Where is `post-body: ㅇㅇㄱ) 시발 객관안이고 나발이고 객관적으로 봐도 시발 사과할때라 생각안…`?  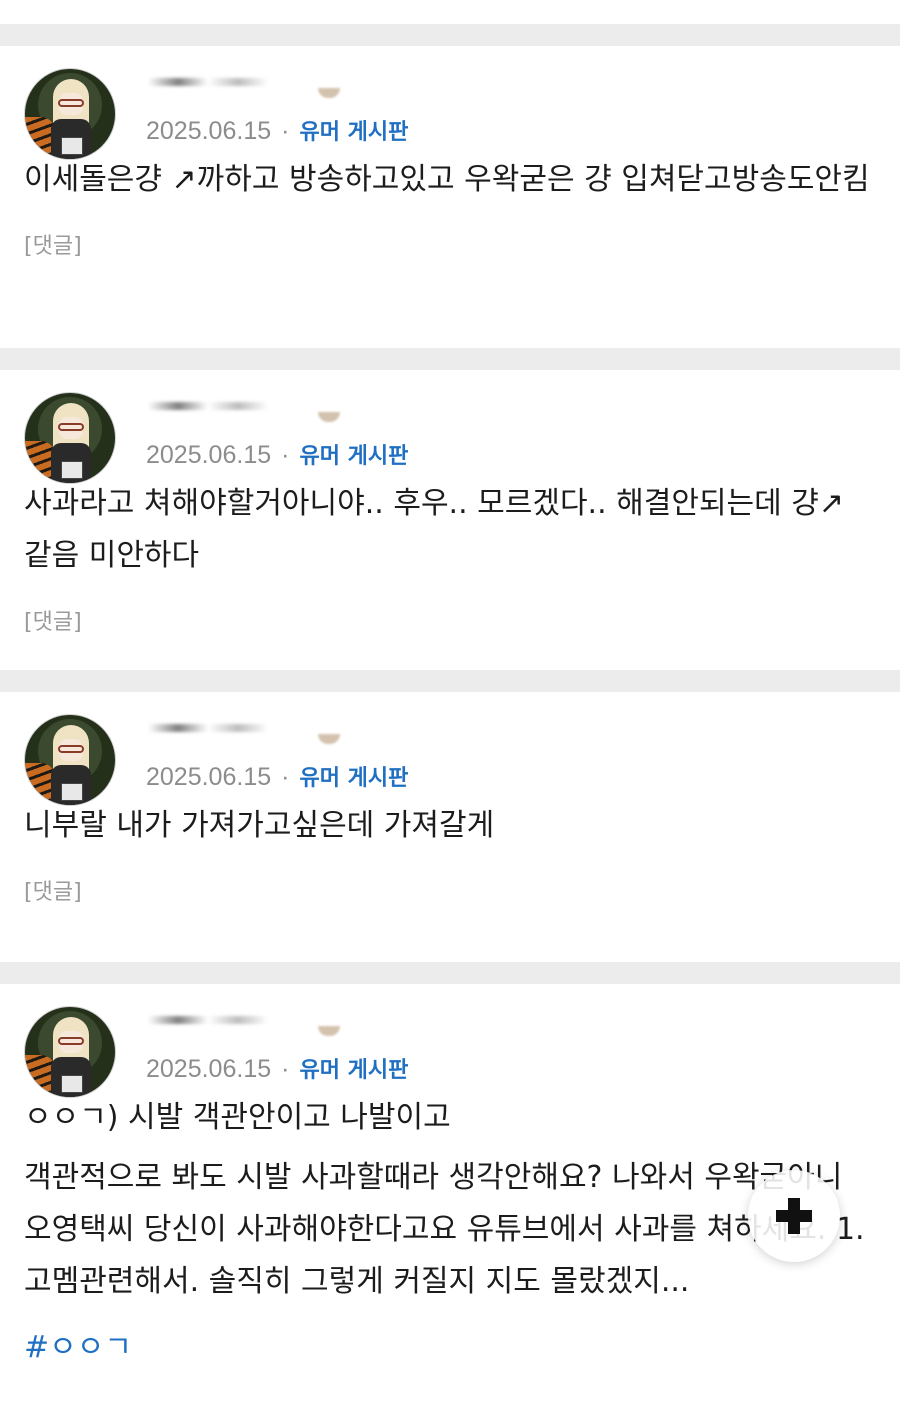 post-body: ㅇㅇㄱ) 시발 객관안이고 나발이고 객관적으로 봐도 시발 사과할때라 생각안… is located at coordinates (450, 1200).